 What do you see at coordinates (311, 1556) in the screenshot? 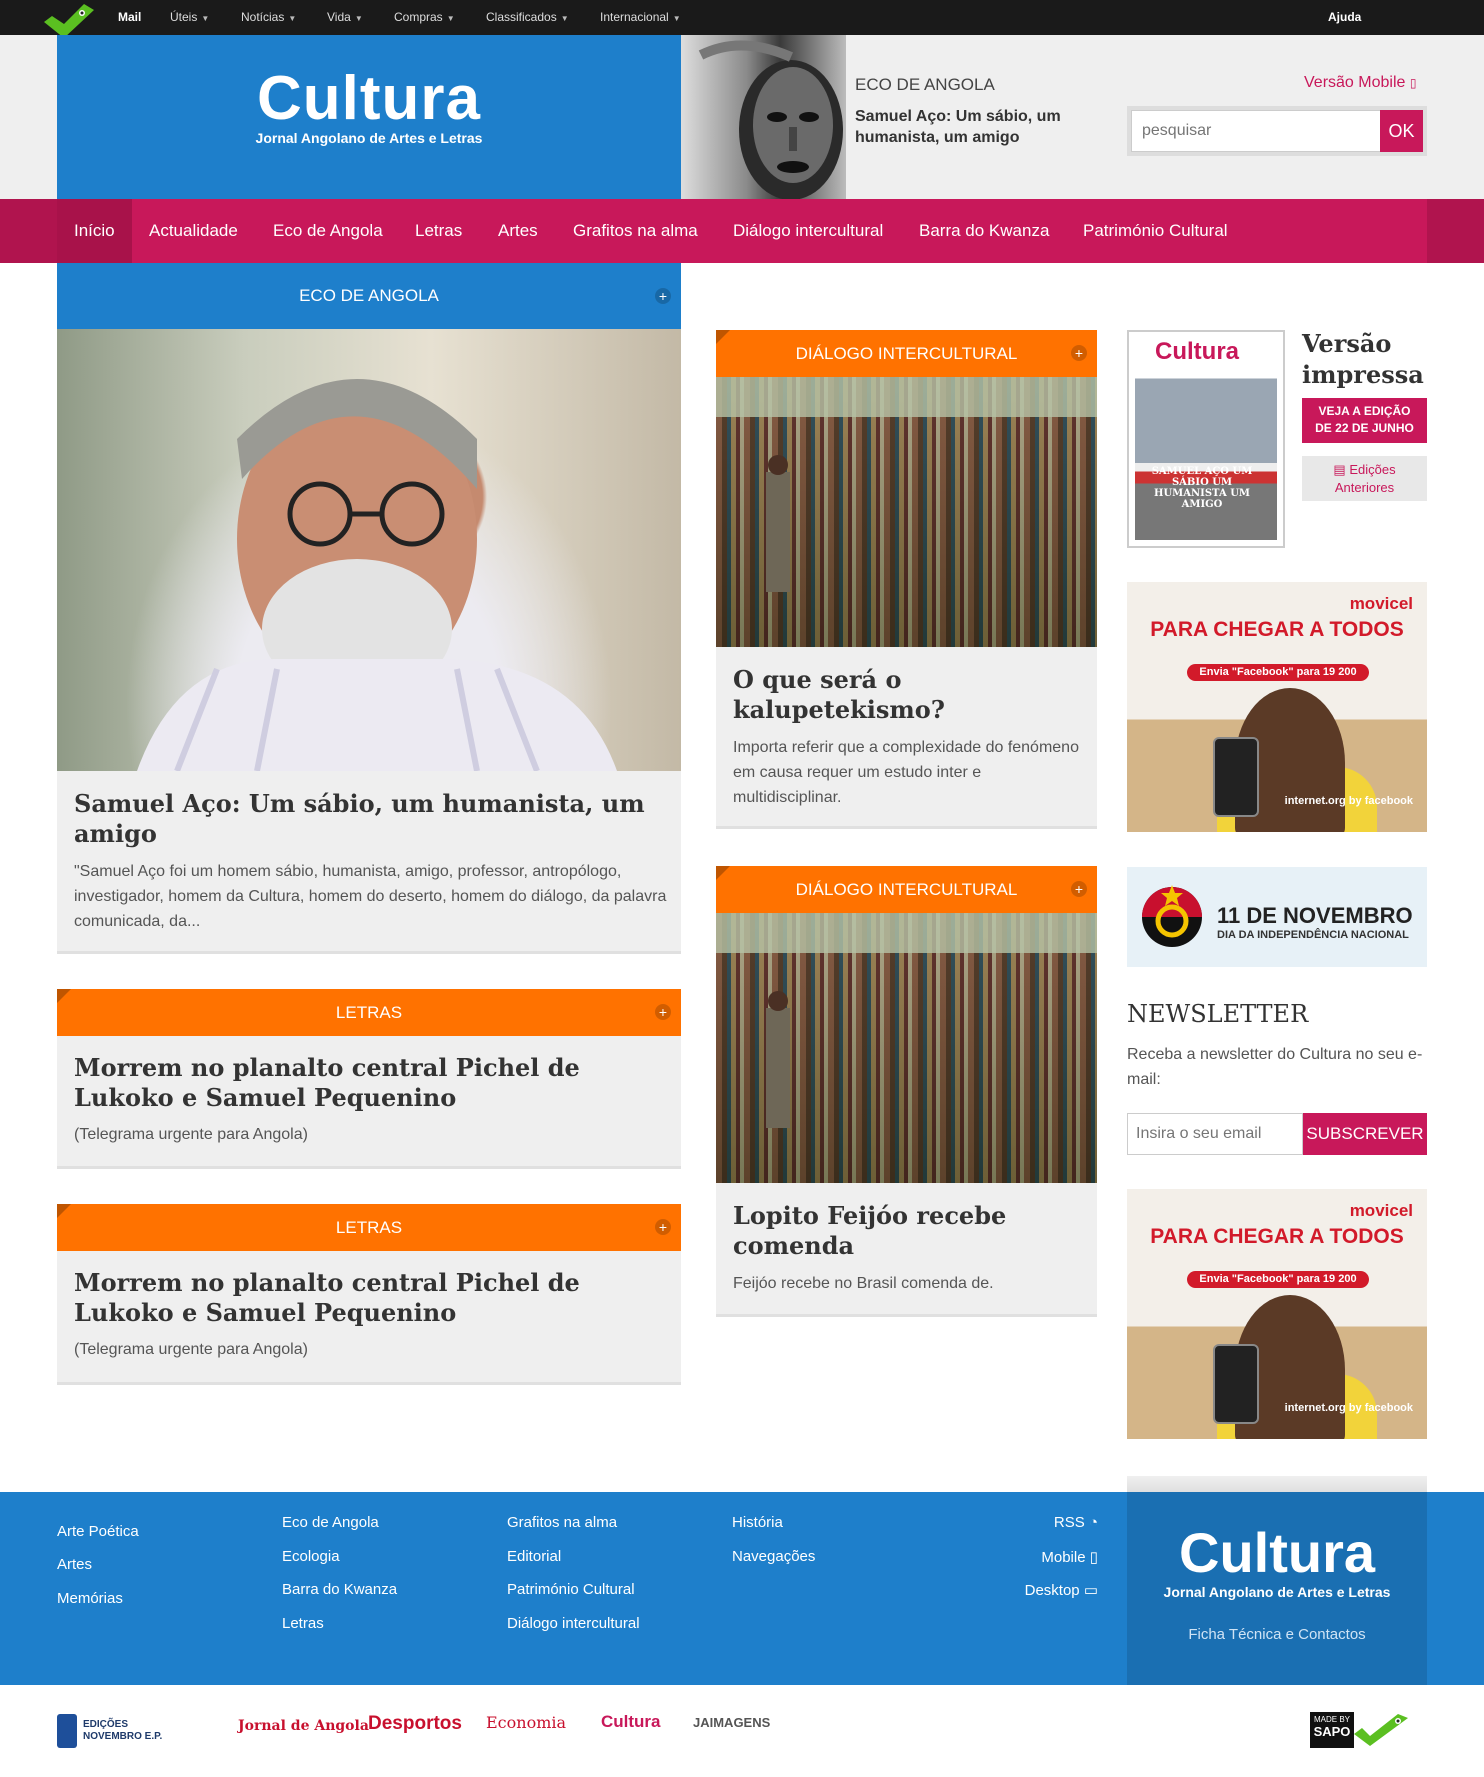
I see `footer-link: Ecologia` at bounding box center [311, 1556].